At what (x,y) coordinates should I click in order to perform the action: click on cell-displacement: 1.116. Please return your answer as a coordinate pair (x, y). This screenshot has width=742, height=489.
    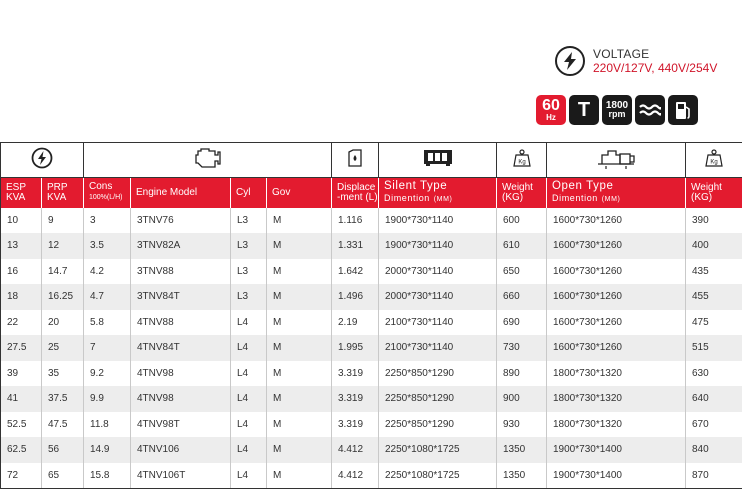
    Looking at the image, I should click on (355, 221).